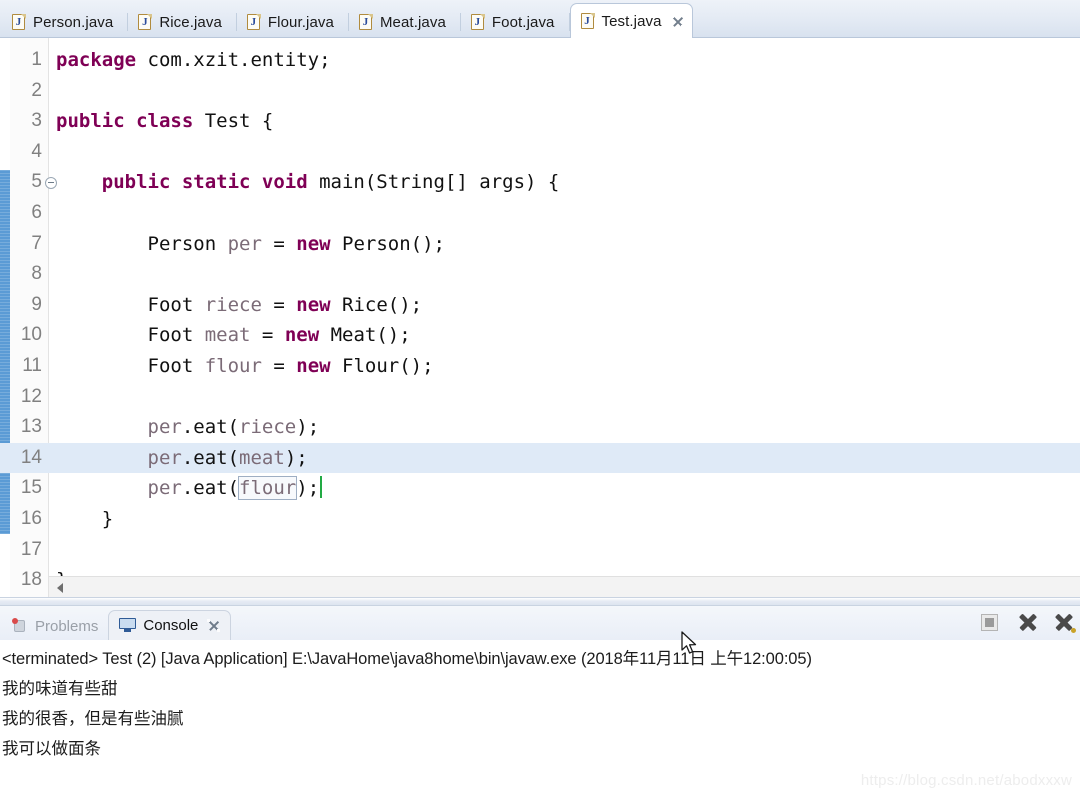  I want to click on line-number: 6, so click(36, 212).